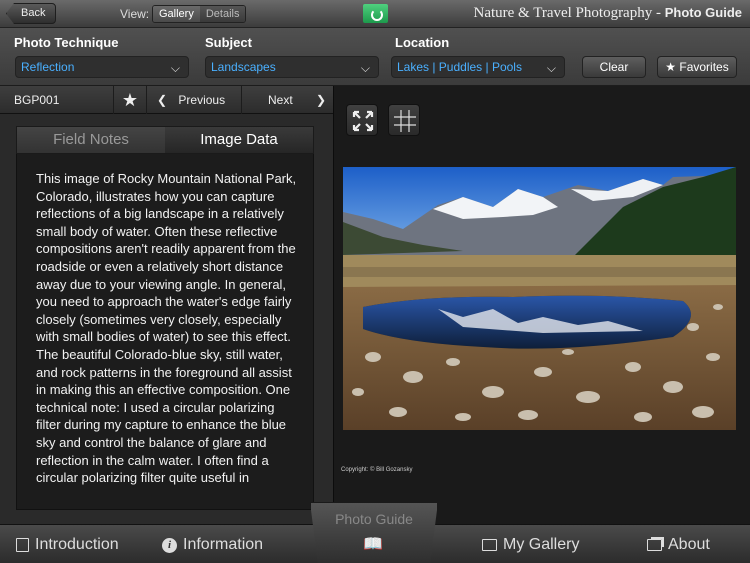 The width and height of the screenshot is (750, 563). I want to click on subject-select: Landscapes ⌵, so click(292, 67).